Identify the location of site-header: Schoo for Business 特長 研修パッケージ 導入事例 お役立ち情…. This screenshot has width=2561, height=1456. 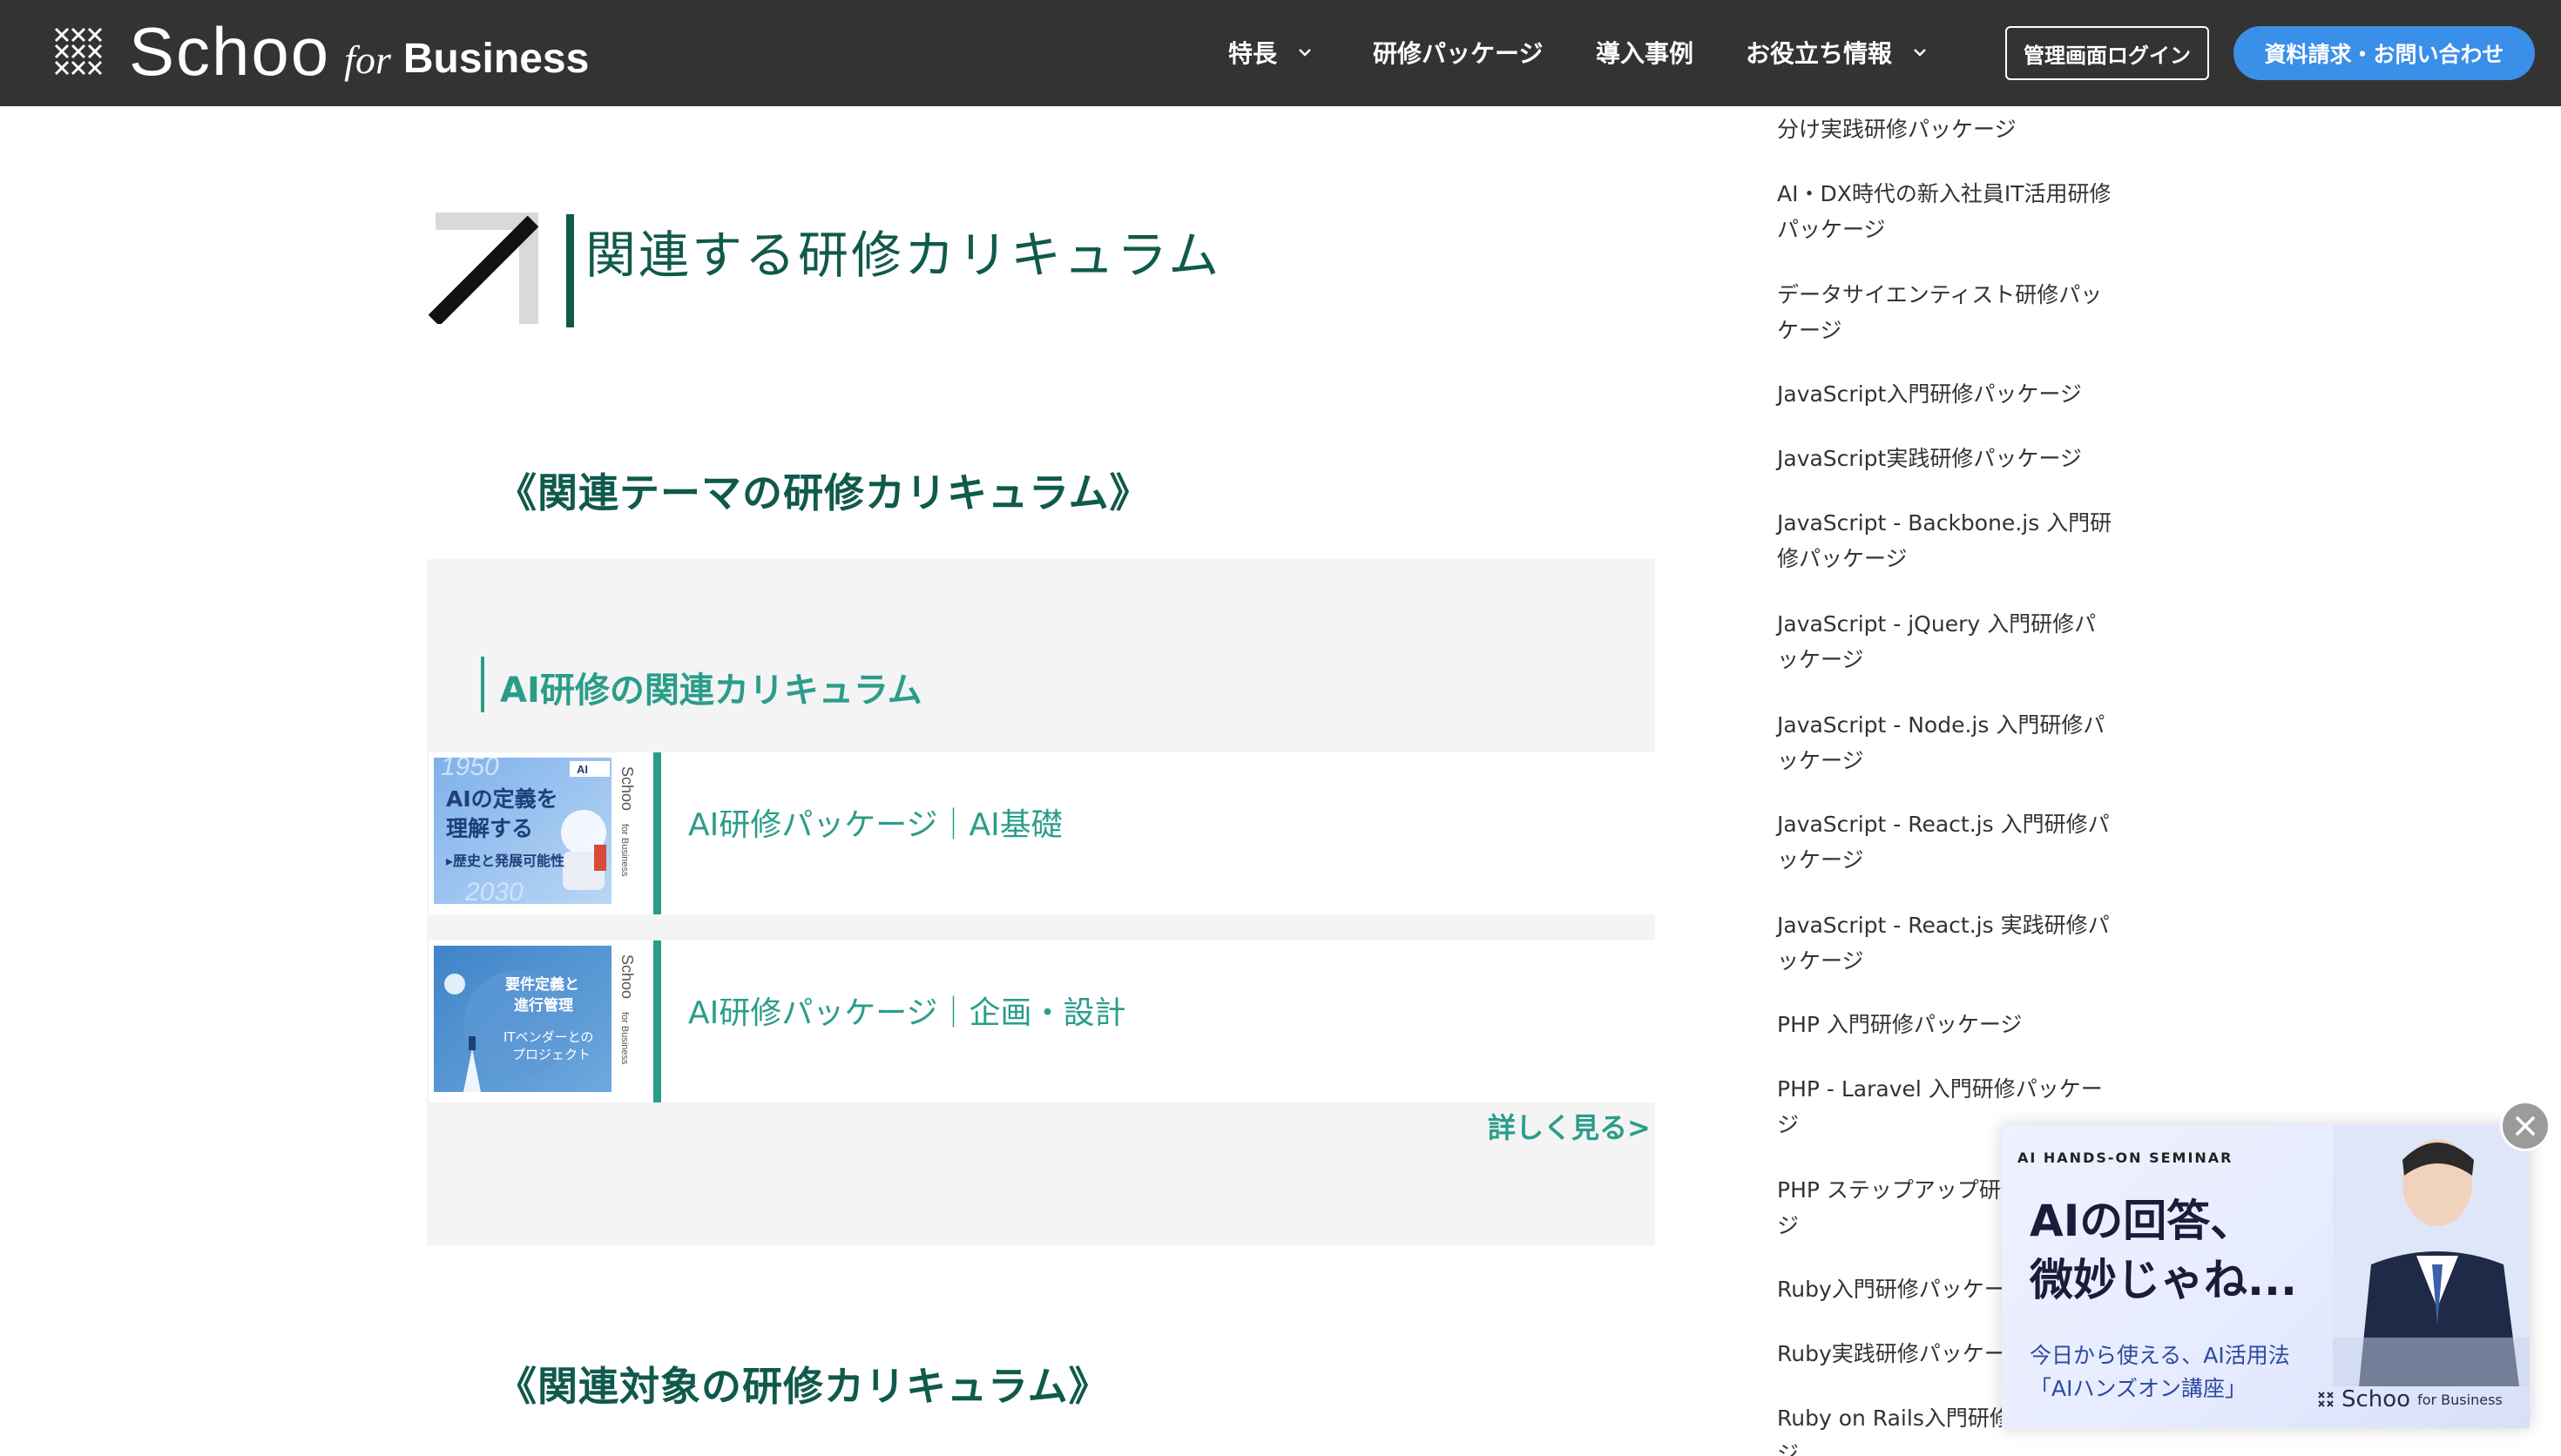
(1280, 53).